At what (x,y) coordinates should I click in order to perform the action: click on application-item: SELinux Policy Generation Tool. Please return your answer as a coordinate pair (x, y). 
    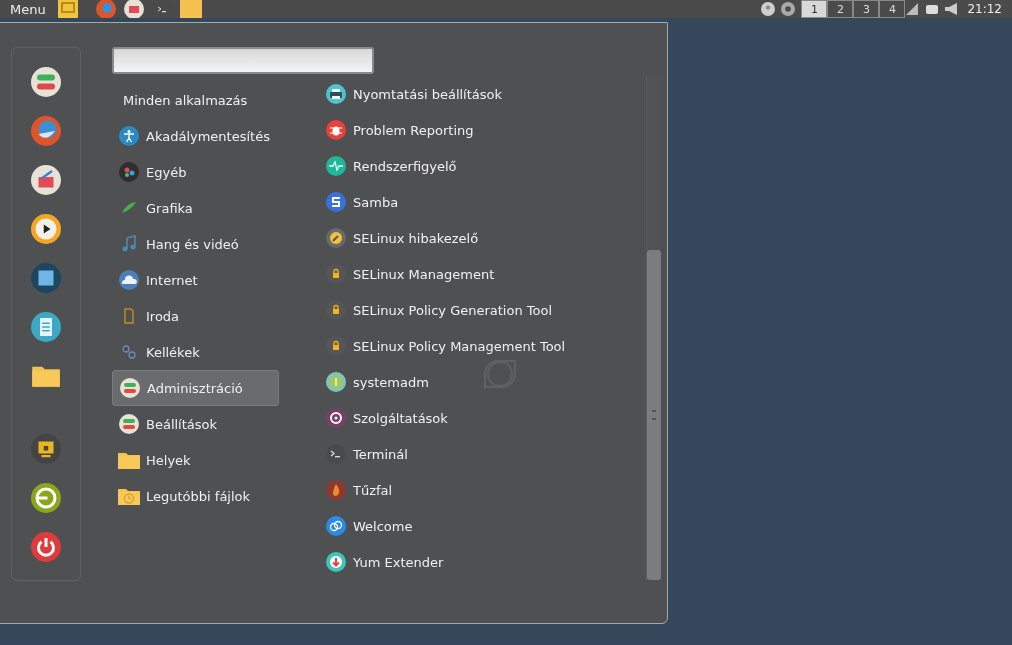
    Looking at the image, I should click on (483, 310).